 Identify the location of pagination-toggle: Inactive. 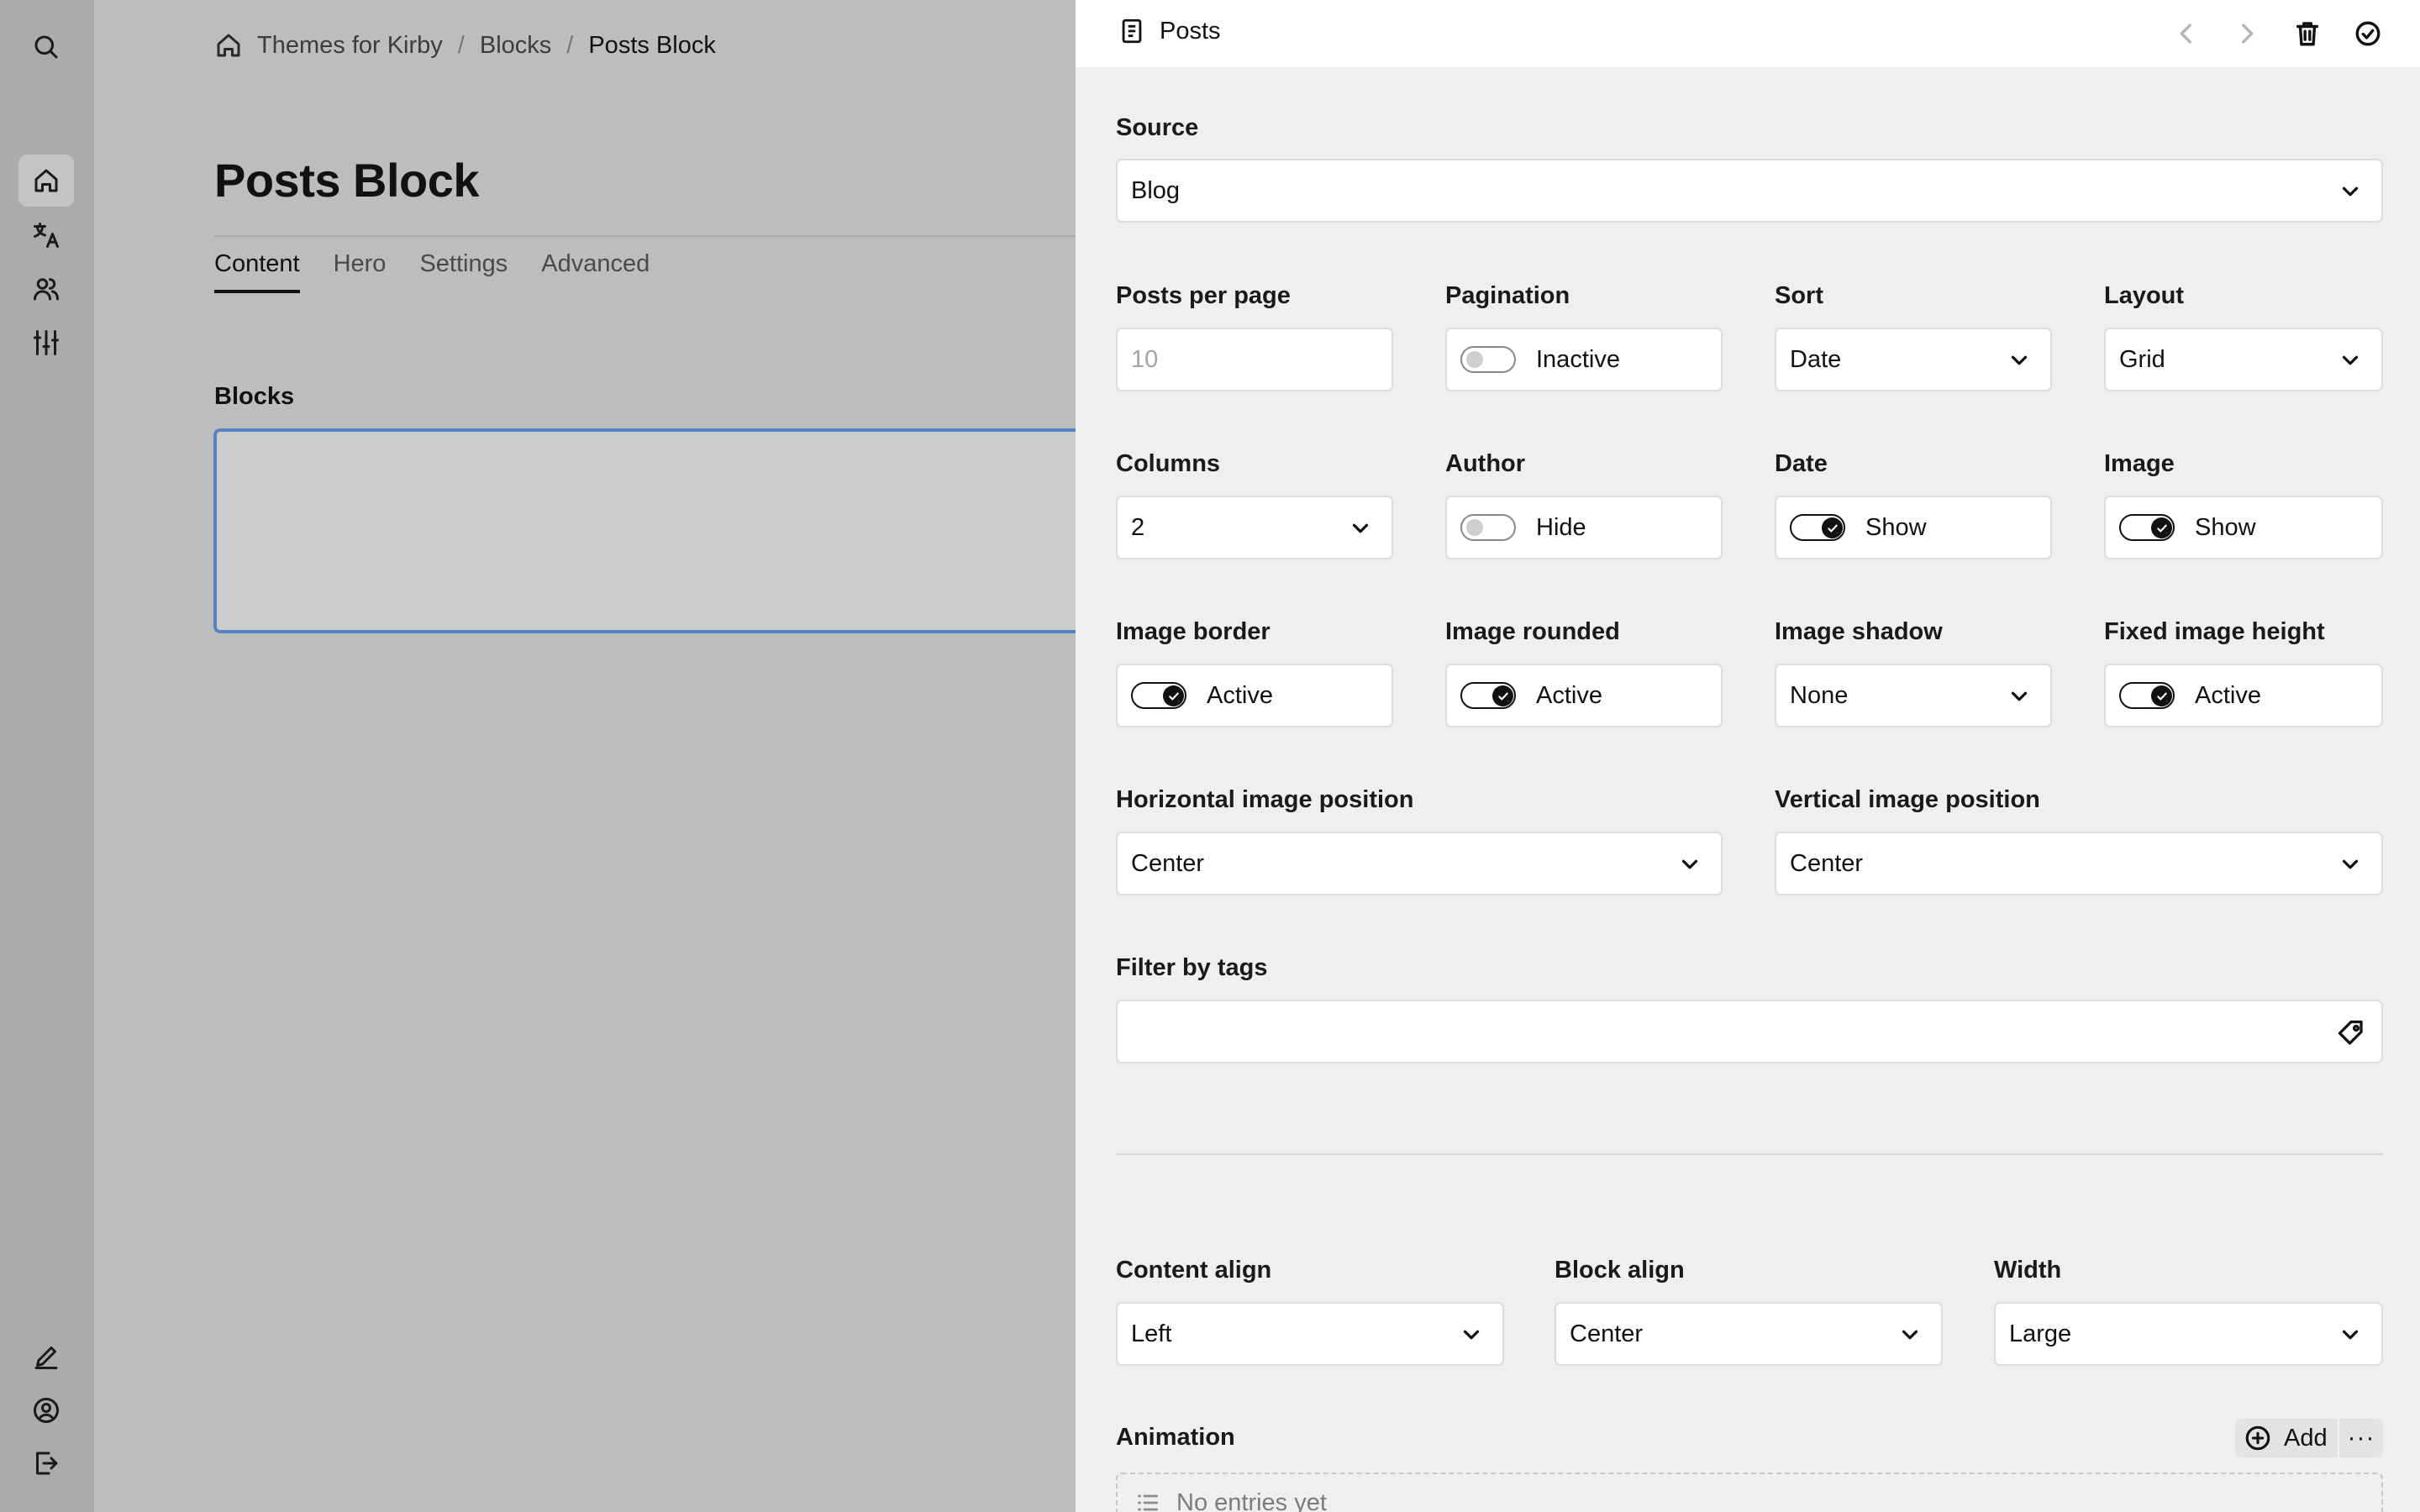
(1584, 359).